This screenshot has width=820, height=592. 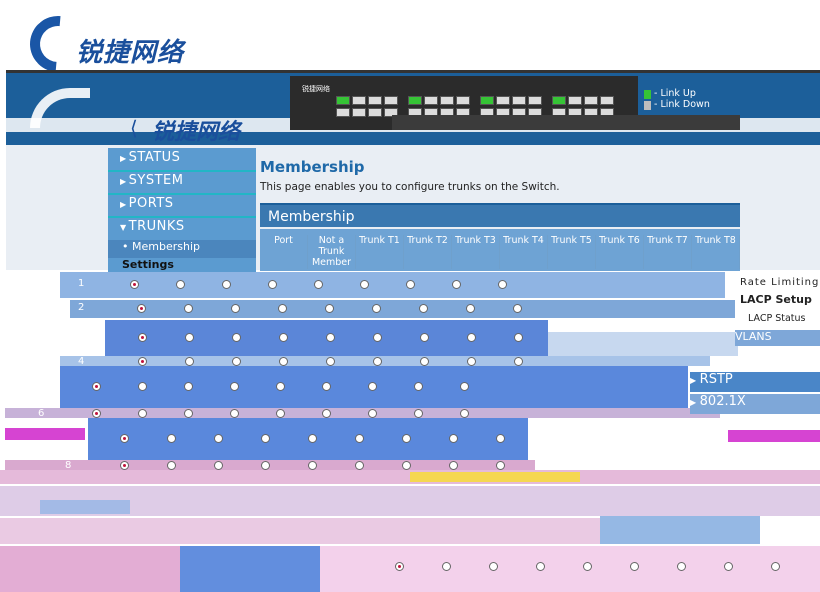 I want to click on right-nav-lacp-setup: LACP Setup, so click(x=780, y=301).